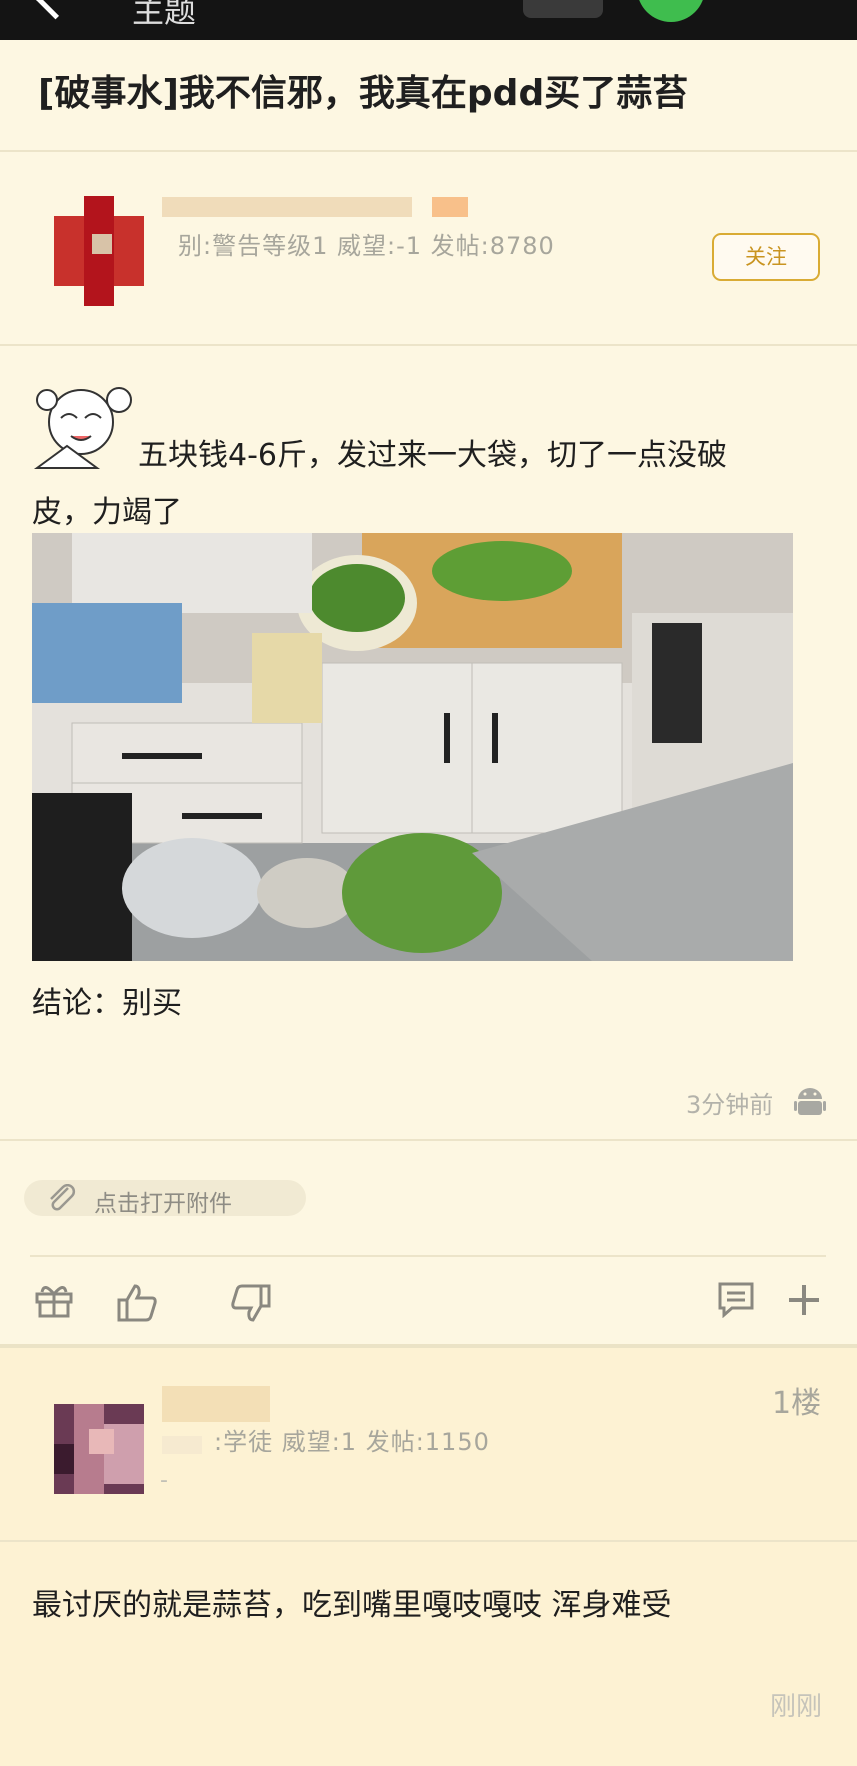 The height and width of the screenshot is (1766, 857). What do you see at coordinates (251, 1303) in the screenshot?
I see `thumbs-down-icon` at bounding box center [251, 1303].